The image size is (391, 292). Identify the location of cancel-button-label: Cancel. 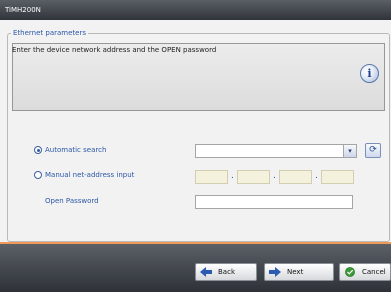
(374, 272).